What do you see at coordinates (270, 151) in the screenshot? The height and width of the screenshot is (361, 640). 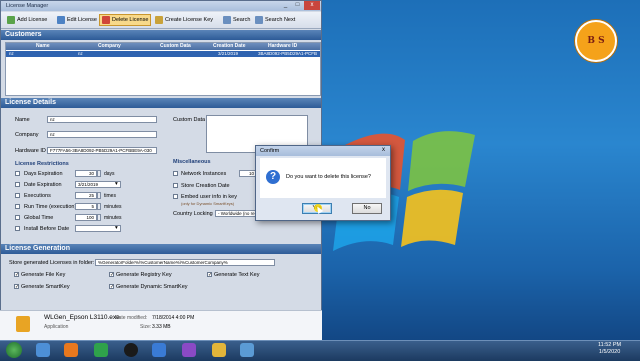 I see `dialog-title: Confirm` at bounding box center [270, 151].